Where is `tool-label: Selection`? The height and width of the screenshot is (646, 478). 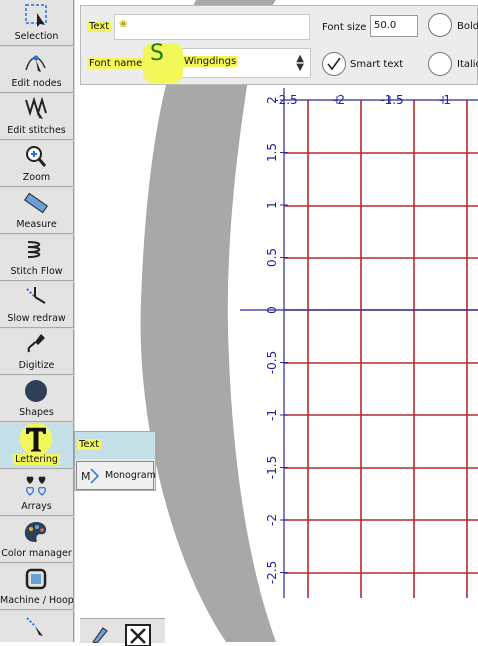
tool-label: Selection is located at coordinates (36, 36).